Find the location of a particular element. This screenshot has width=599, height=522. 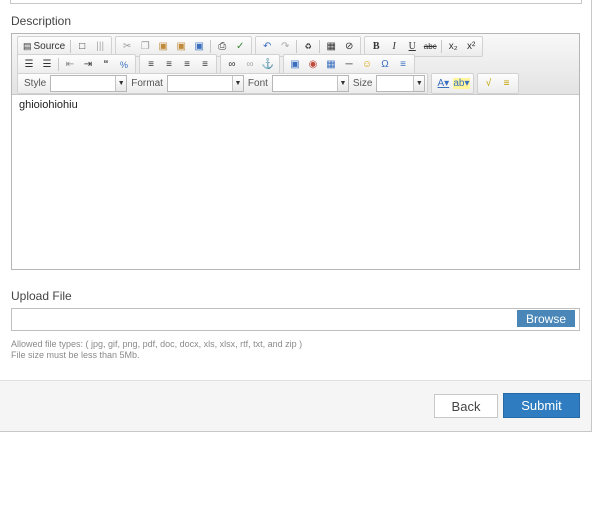

horizontal-rule-button: ─ is located at coordinates (349, 64).